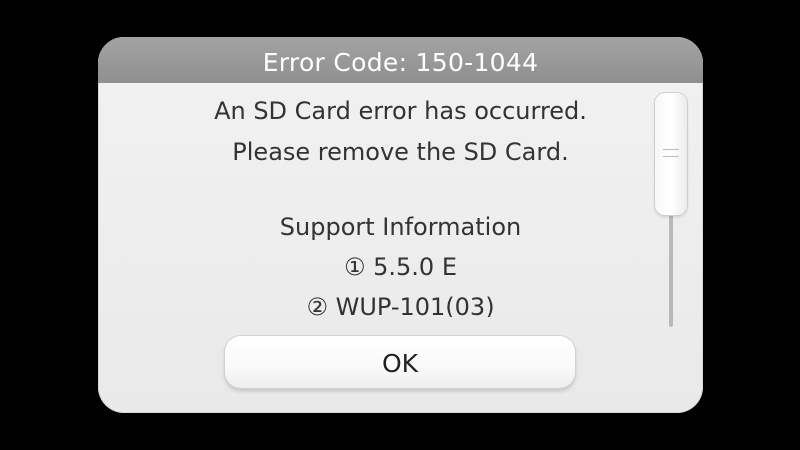 Image resolution: width=800 pixels, height=450 pixels. I want to click on dialog-titlebar: Error Code: 150-1044, so click(400, 60).